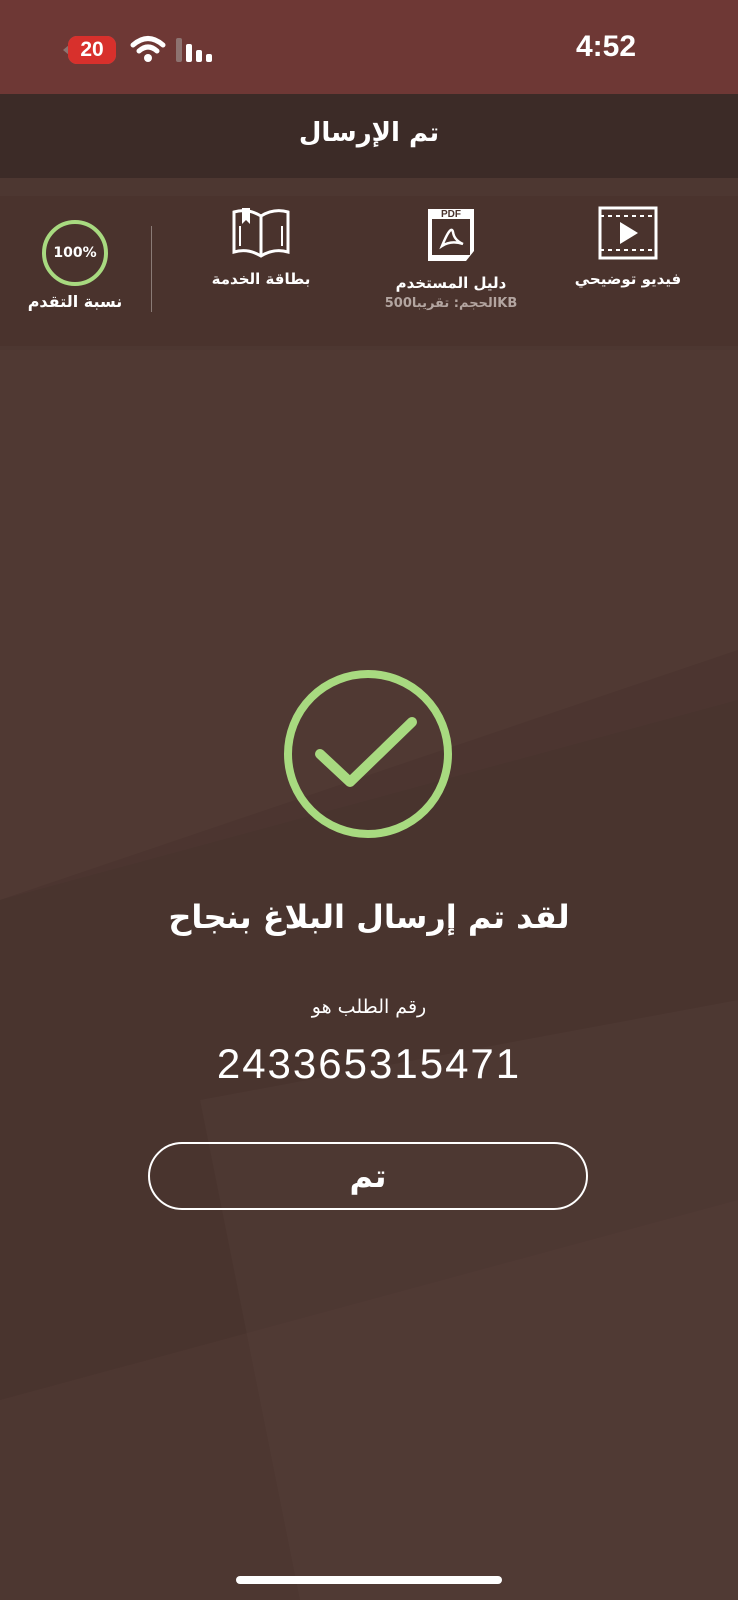 The width and height of the screenshot is (738, 1600). Describe the element at coordinates (369, 1007) in the screenshot. I see `order-number-label: رقم الطلب هو` at that location.